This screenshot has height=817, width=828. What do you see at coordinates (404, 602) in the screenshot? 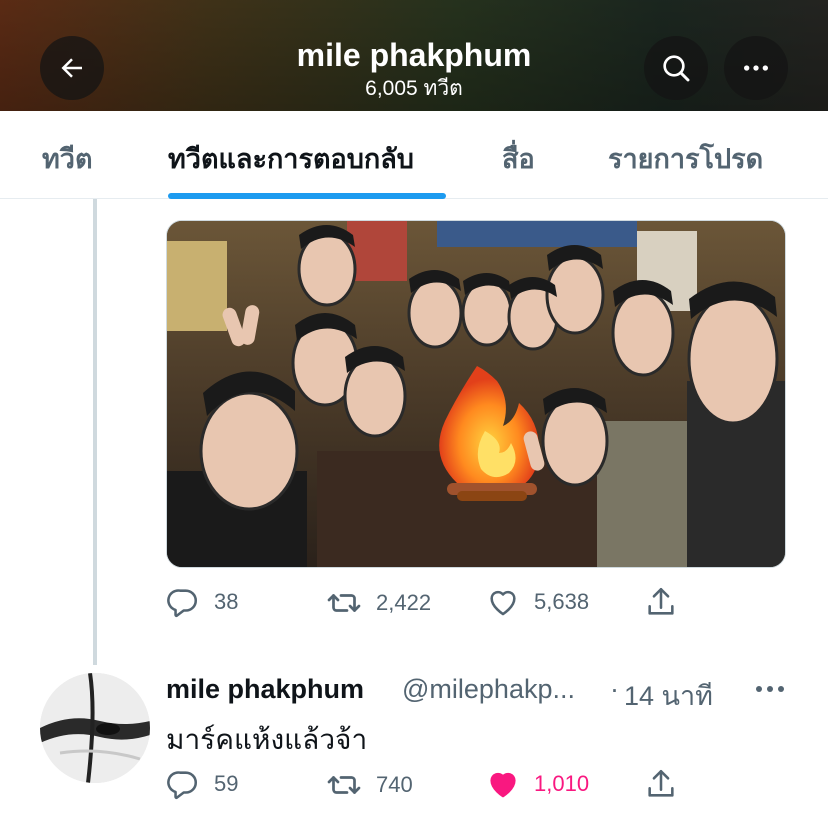
I see `retweet-count: 2,422` at bounding box center [404, 602].